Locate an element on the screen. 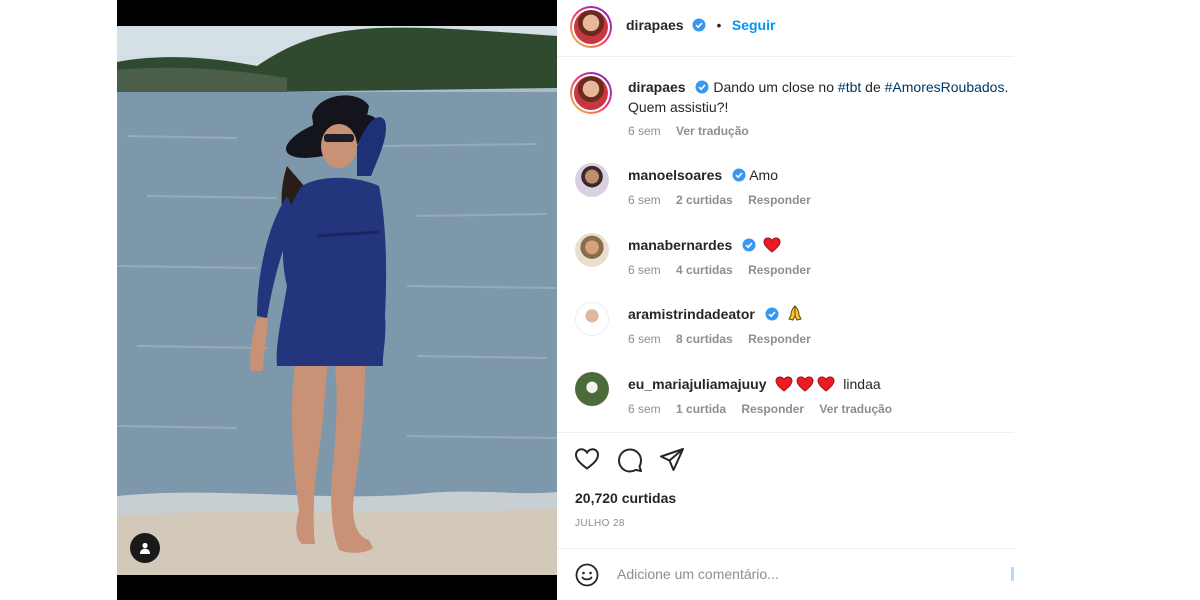  commenter-username: manabernardes is located at coordinates (680, 245).